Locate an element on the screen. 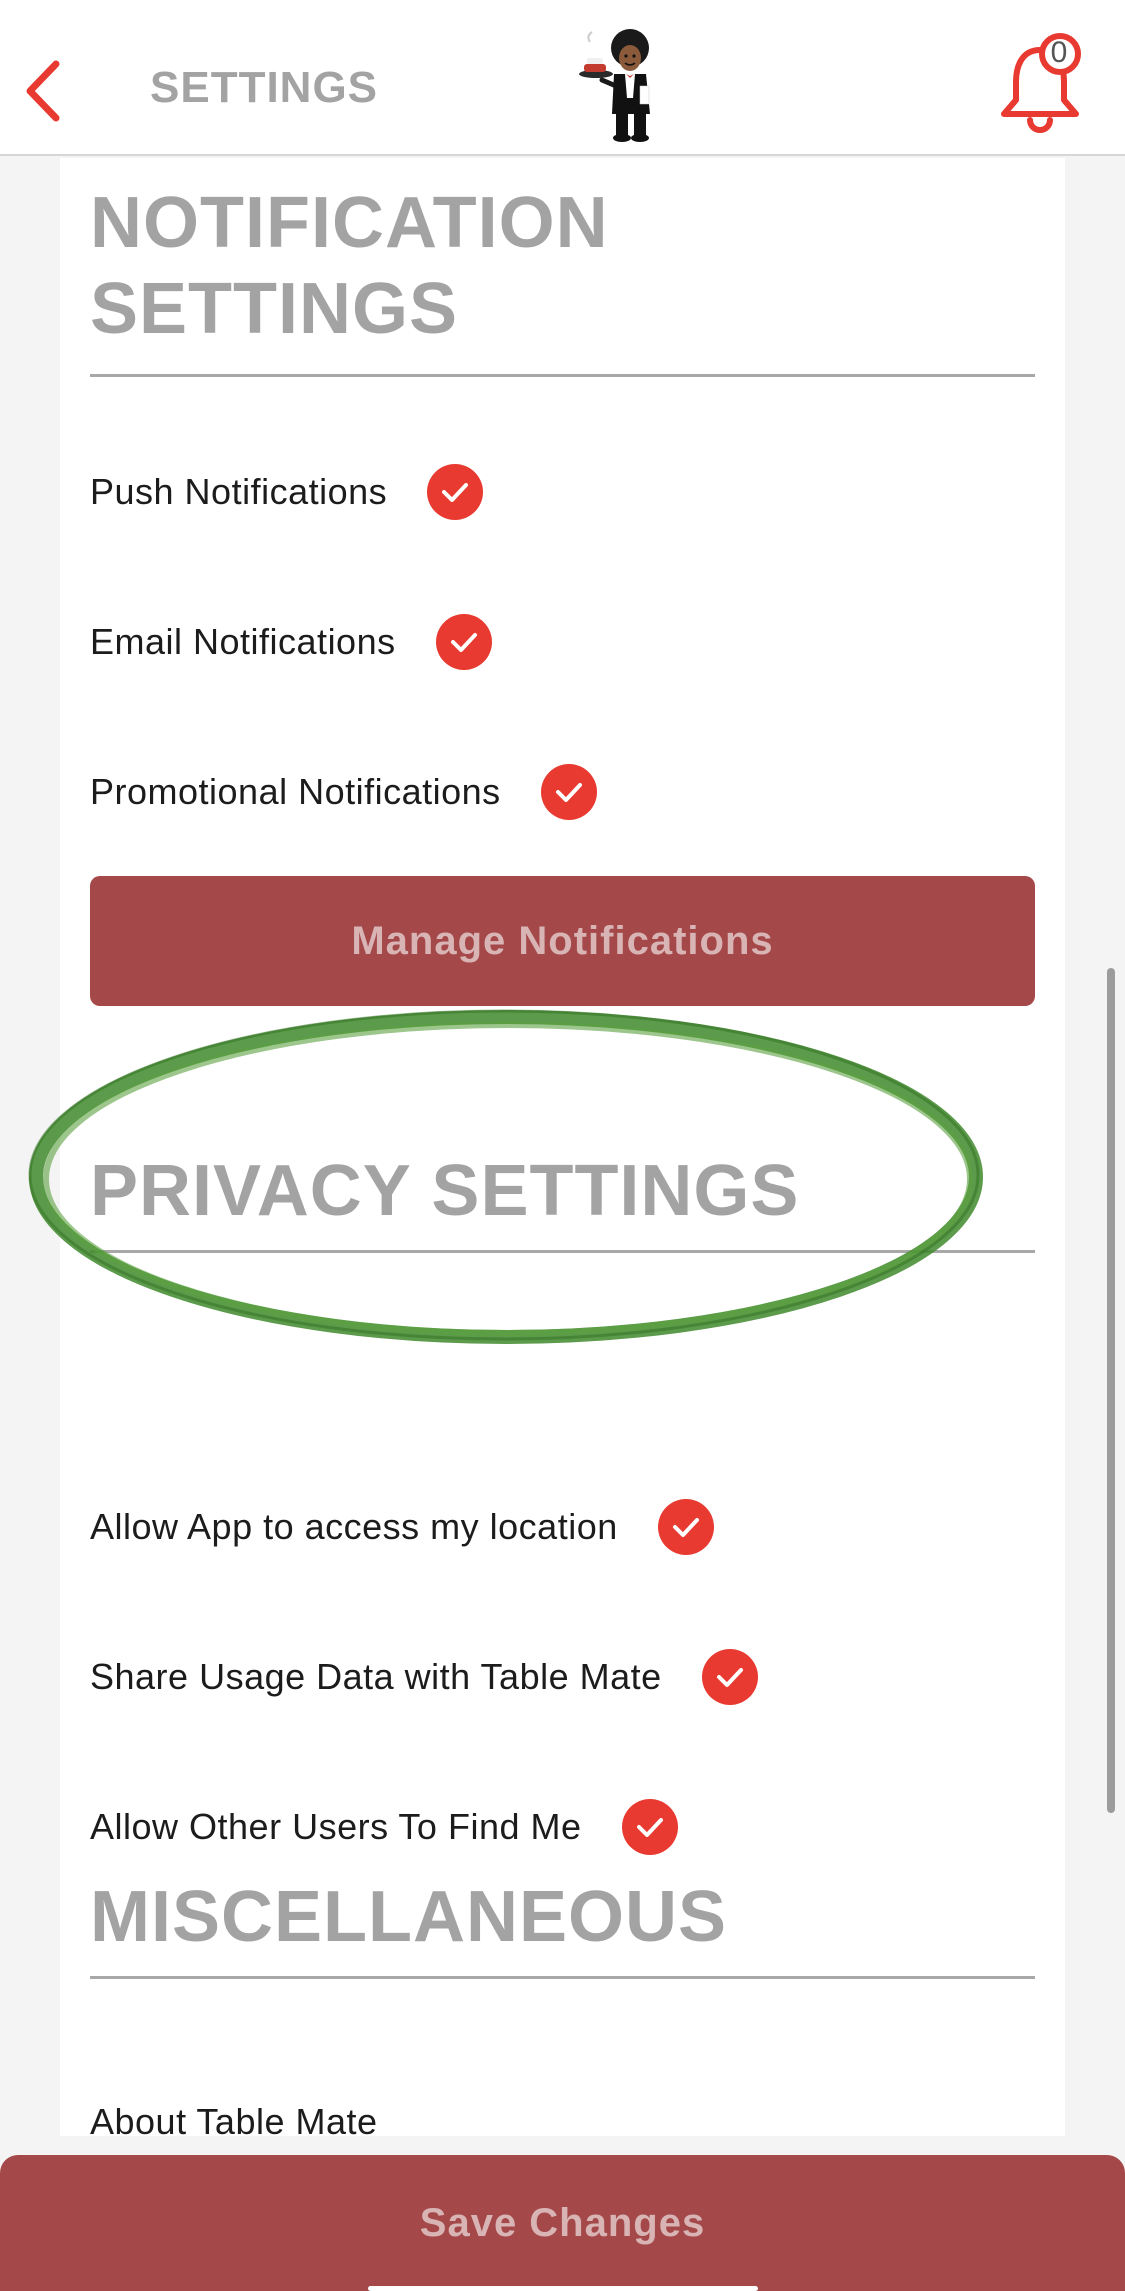 The height and width of the screenshot is (2291, 1125). share-usage-data-toggle: Share Usage Data with Table Mate is located at coordinates (424, 1677).